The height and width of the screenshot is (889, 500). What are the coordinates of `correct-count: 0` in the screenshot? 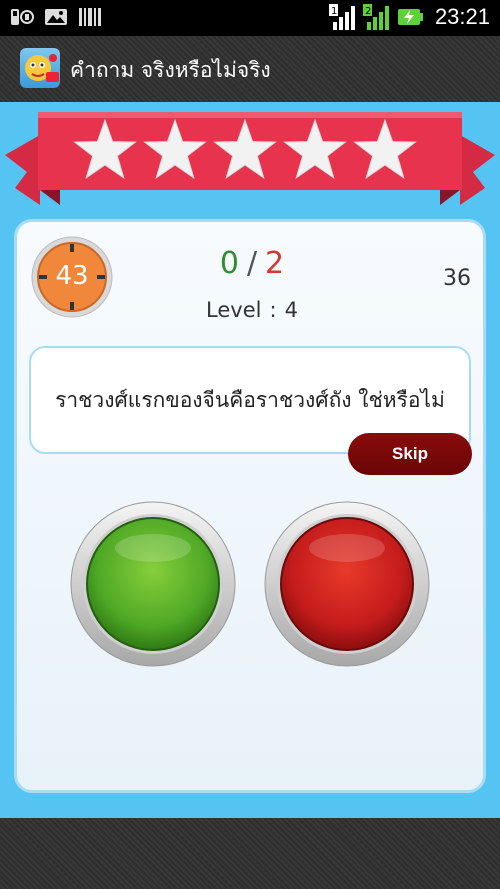 It's located at (229, 263).